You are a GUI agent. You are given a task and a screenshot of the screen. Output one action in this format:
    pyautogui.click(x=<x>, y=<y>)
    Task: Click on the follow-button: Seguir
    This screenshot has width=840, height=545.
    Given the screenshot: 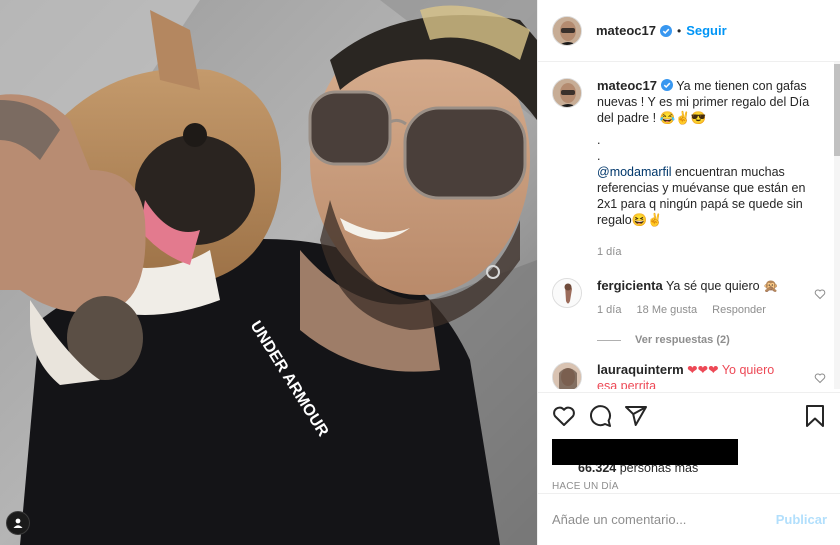 What is the action you would take?
    pyautogui.click(x=706, y=30)
    